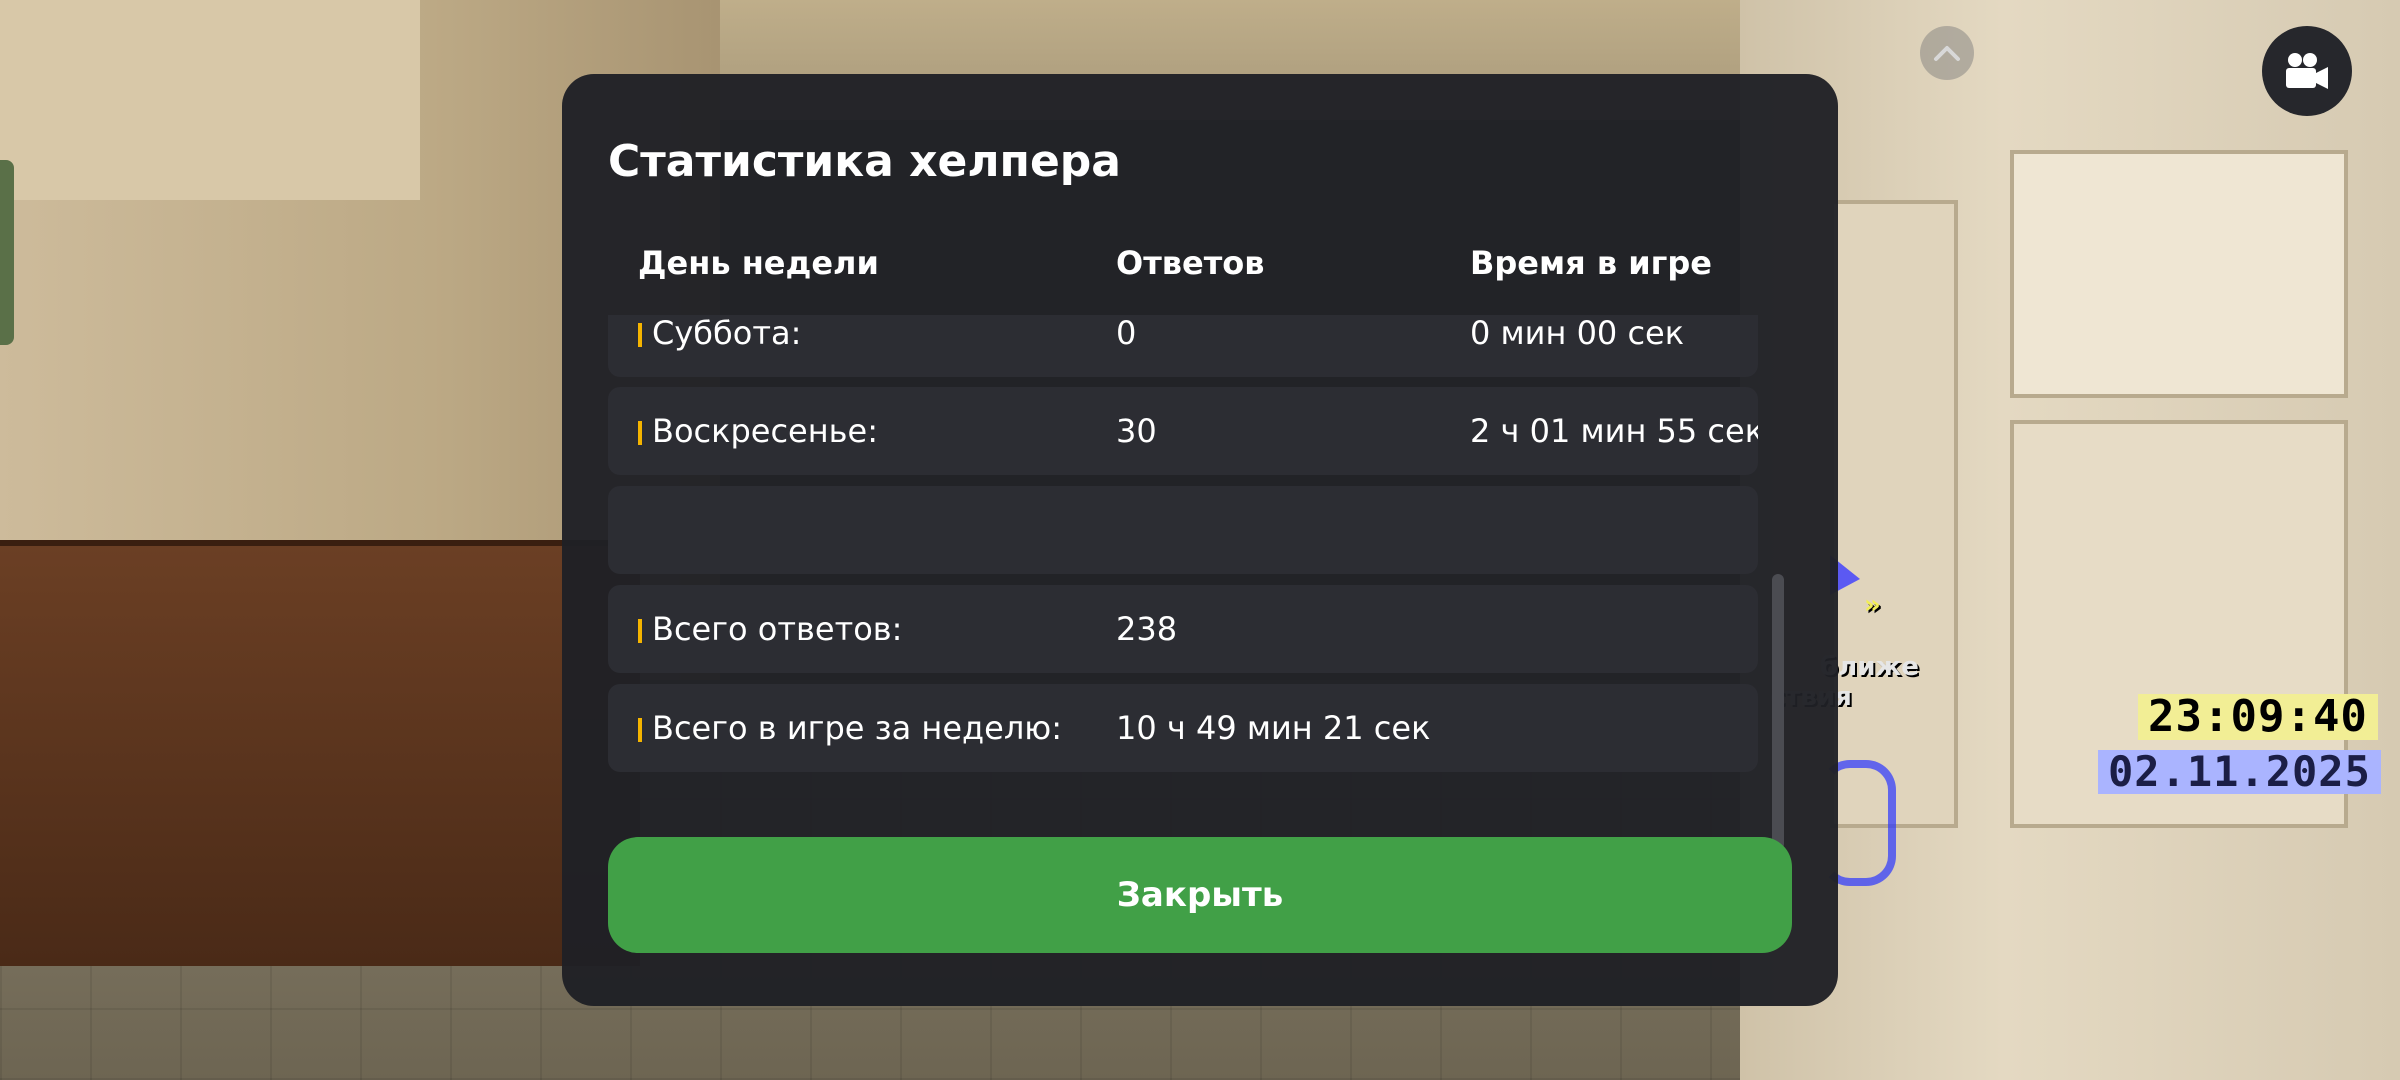  Describe the element at coordinates (1577, 333) in the screenshot. I see `row-time: 0 мин 00 сек` at that location.